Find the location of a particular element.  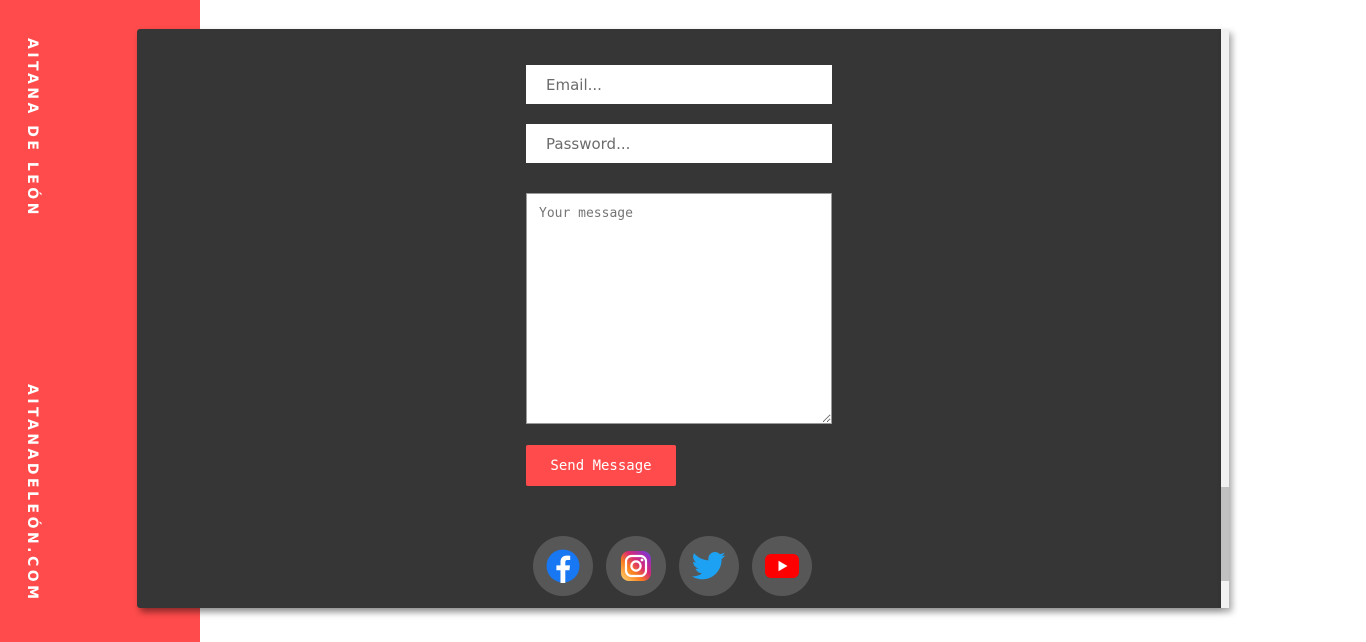

sidebar-name: AITANA DE LEÓN is located at coordinates (32, 128).